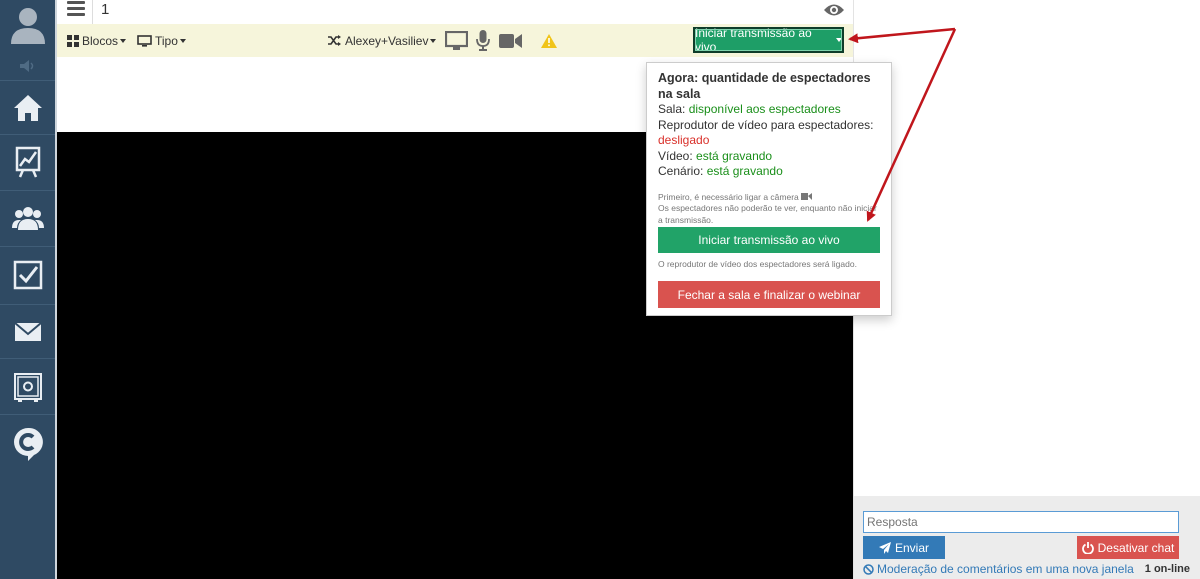 This screenshot has height=579, width=1200. I want to click on room-status-value: disponível aos espectadores, so click(764, 109).